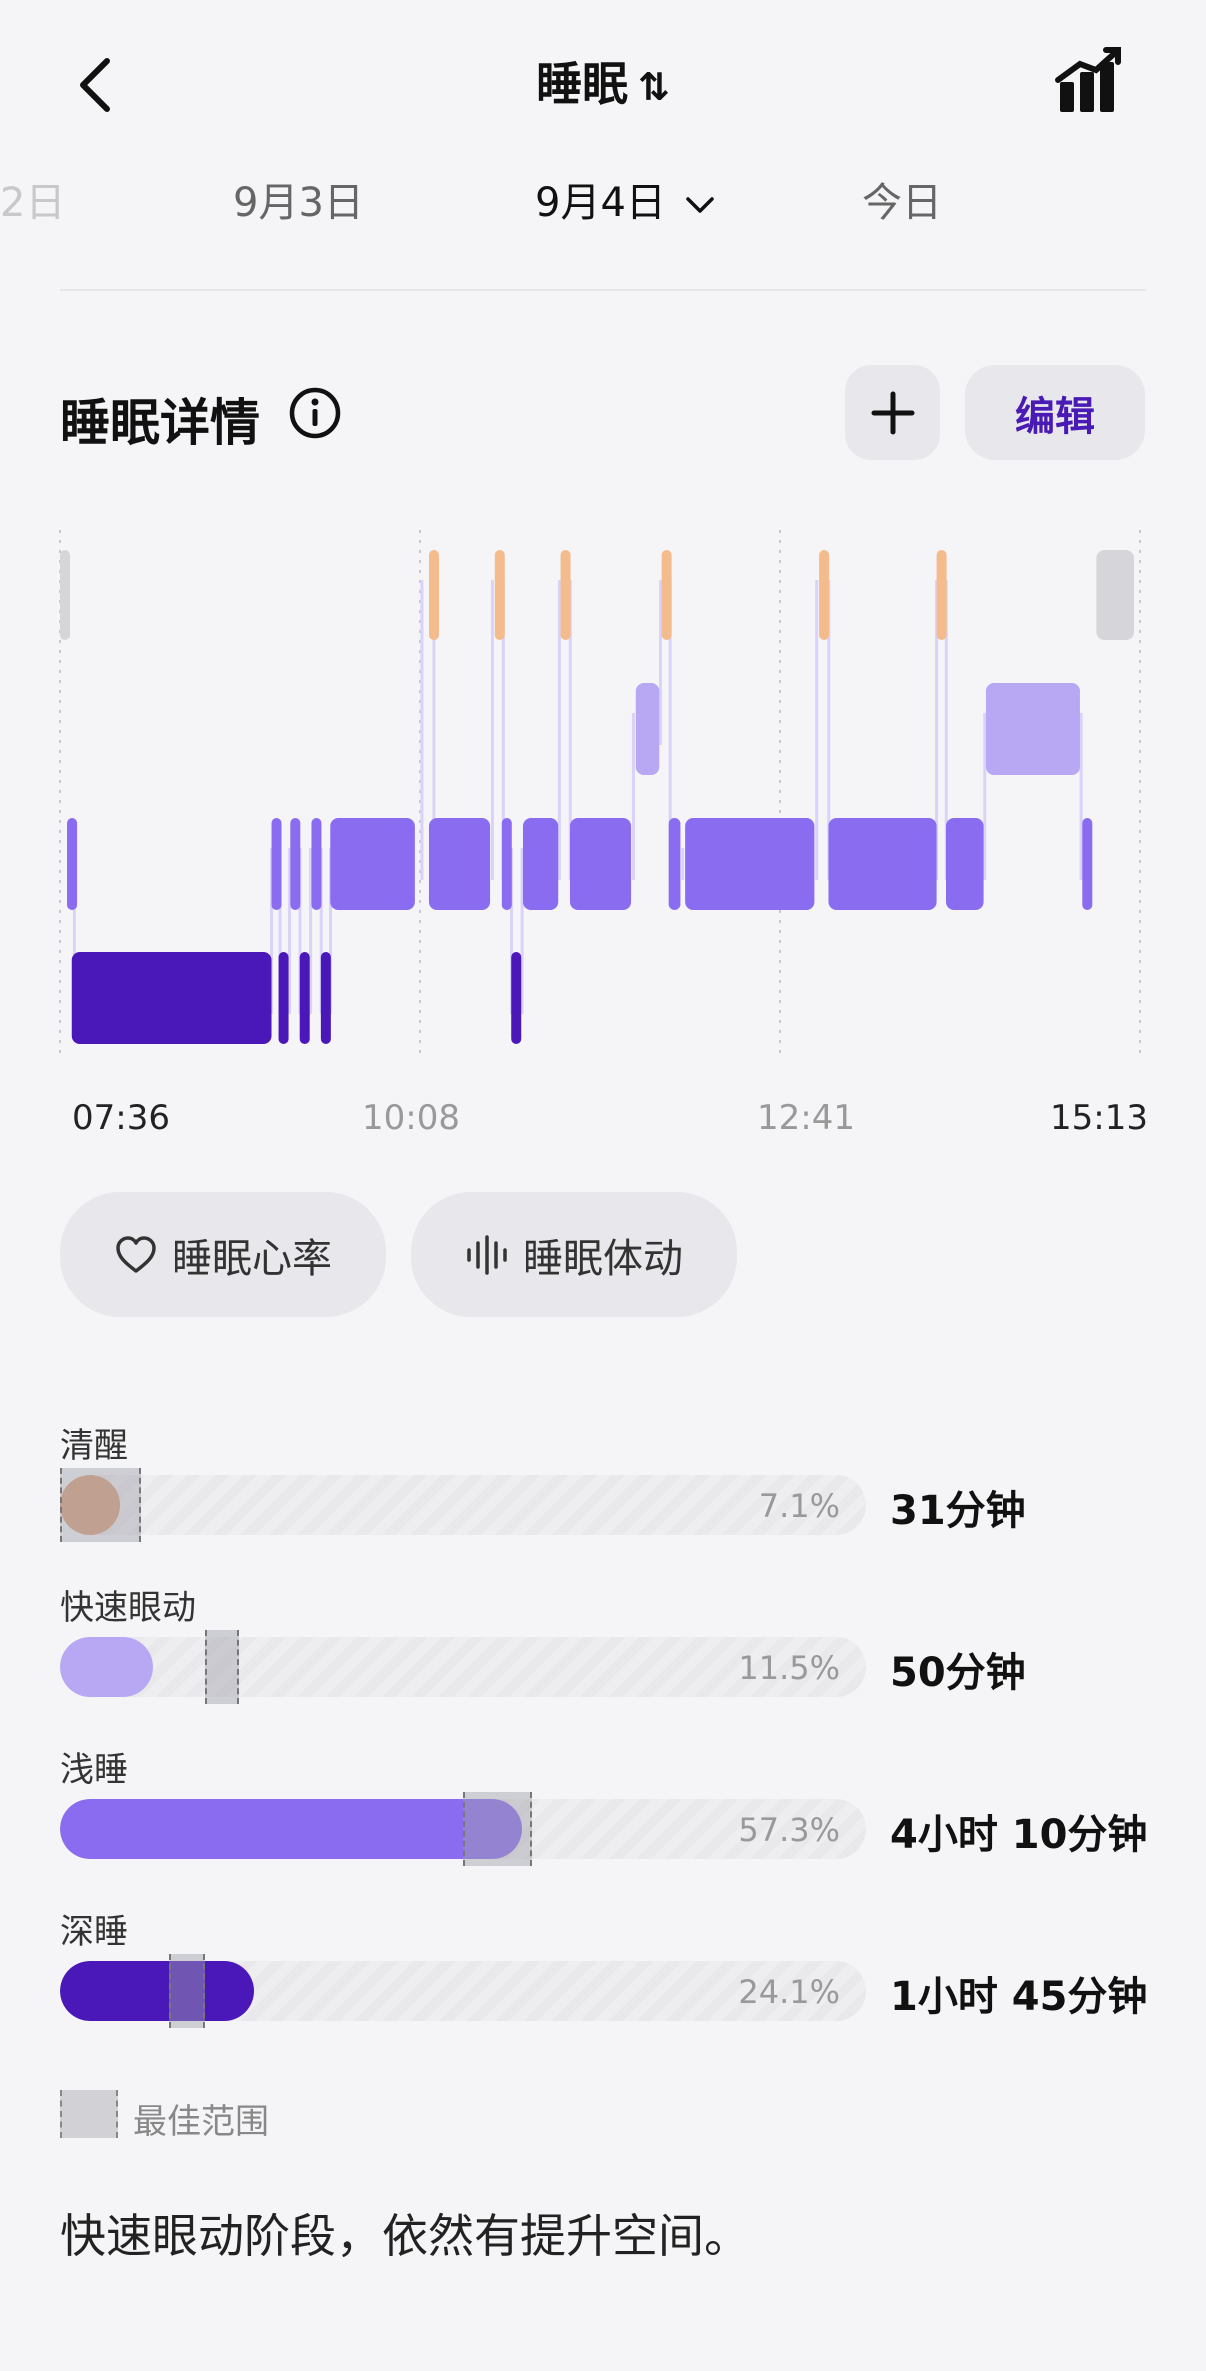 The height and width of the screenshot is (2371, 1206). I want to click on section-title: 睡眠详情, so click(160, 423).